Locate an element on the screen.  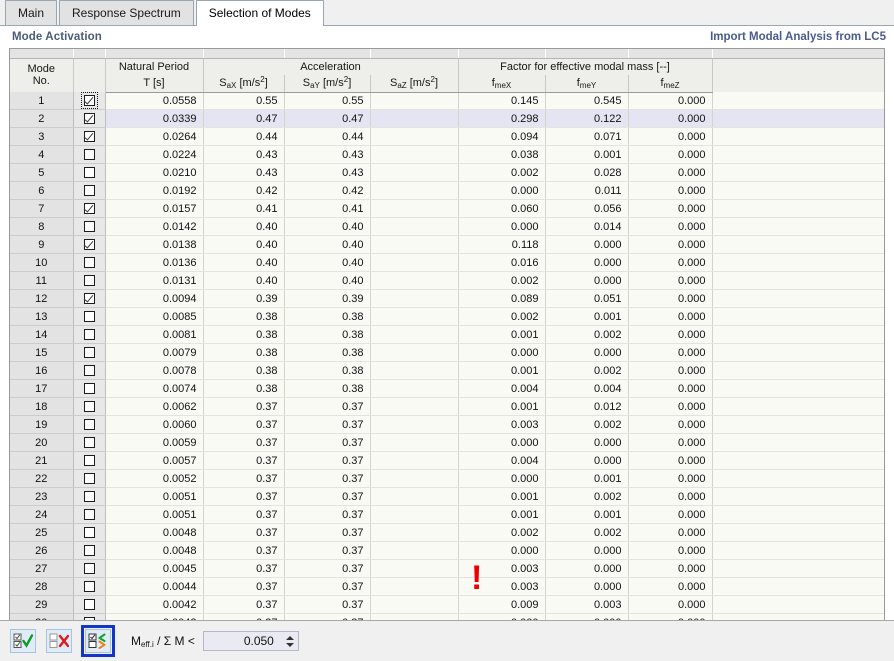
row-mode-number: 30 is located at coordinates (42, 616).